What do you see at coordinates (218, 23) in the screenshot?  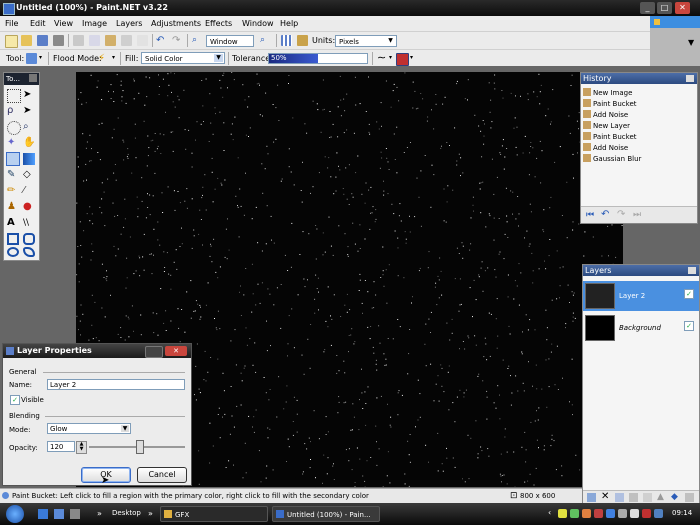 I see `menu-effects: Effects` at bounding box center [218, 23].